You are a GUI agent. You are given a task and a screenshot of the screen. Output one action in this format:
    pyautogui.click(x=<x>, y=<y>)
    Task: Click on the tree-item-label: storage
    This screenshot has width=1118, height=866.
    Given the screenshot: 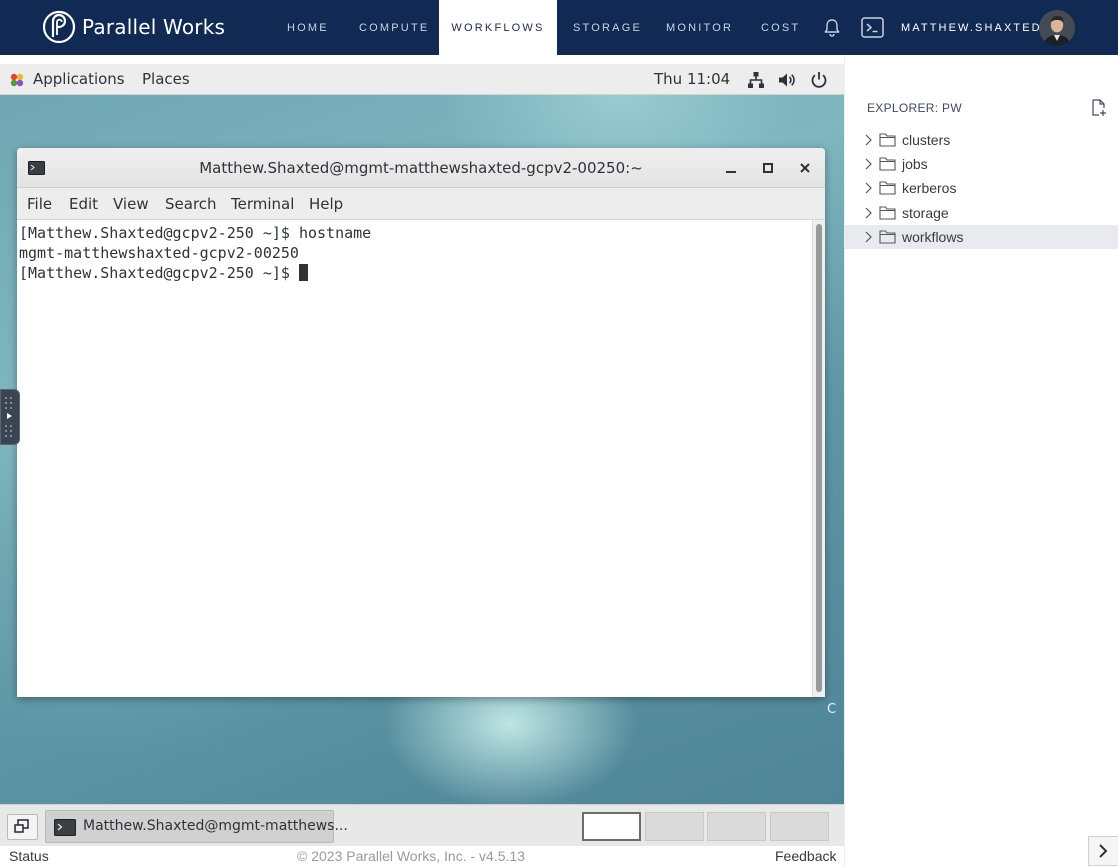 What is the action you would take?
    pyautogui.click(x=925, y=213)
    